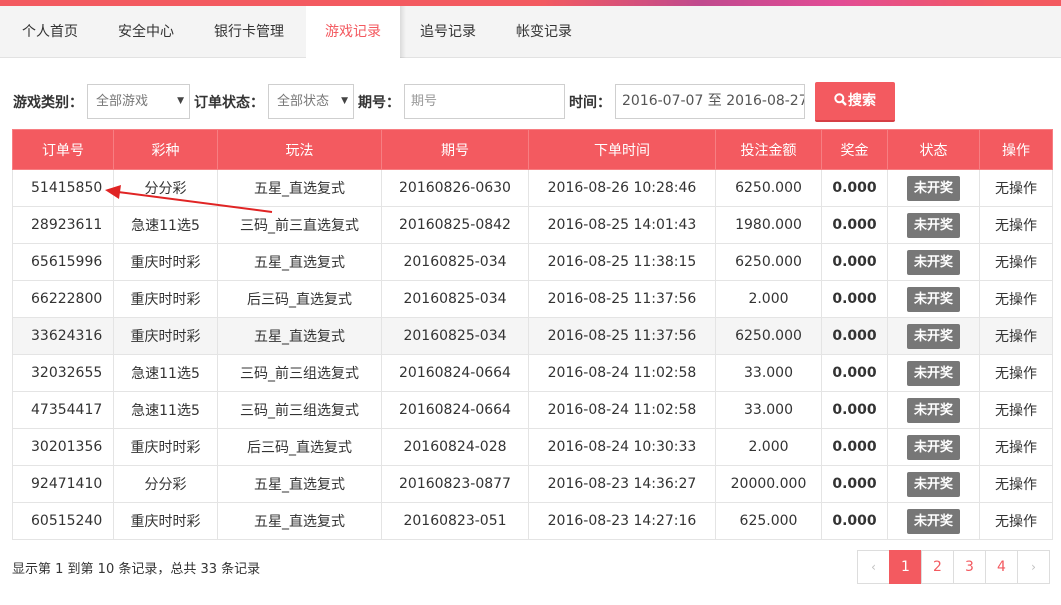 This screenshot has height=605, width=1061. Describe the element at coordinates (768, 336) in the screenshot. I see `amount-cell: 6250.000` at that location.